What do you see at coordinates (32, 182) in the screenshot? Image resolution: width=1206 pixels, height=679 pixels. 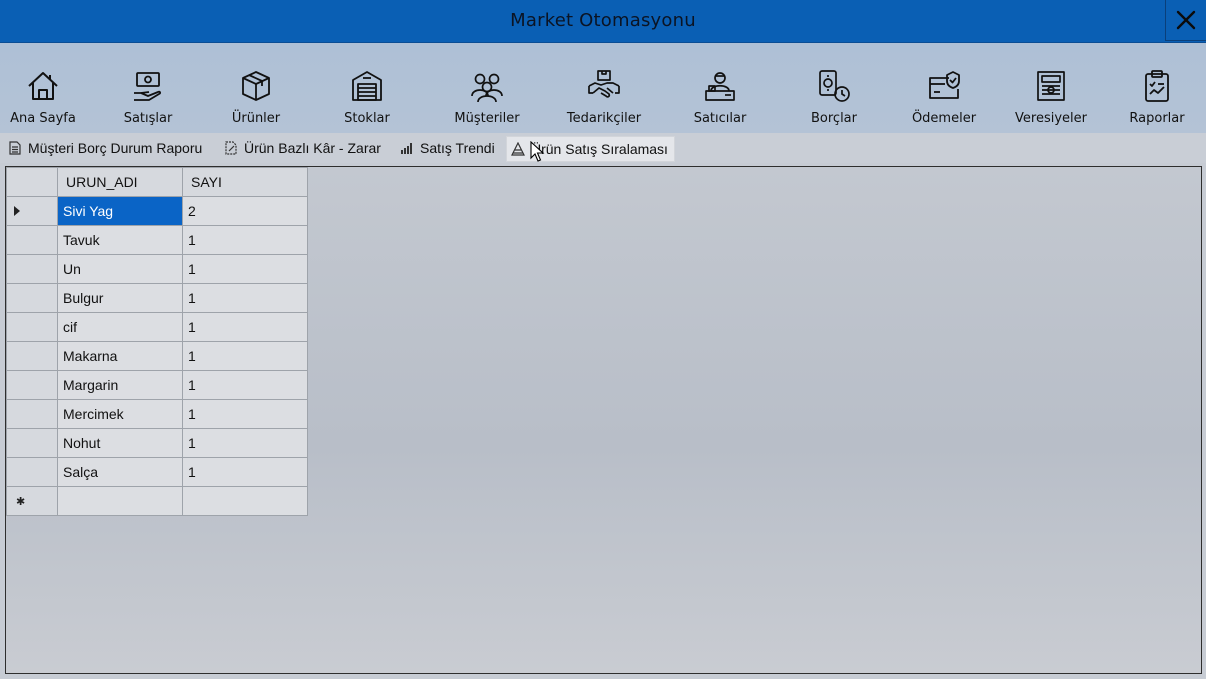 I see `row-header-corner` at bounding box center [32, 182].